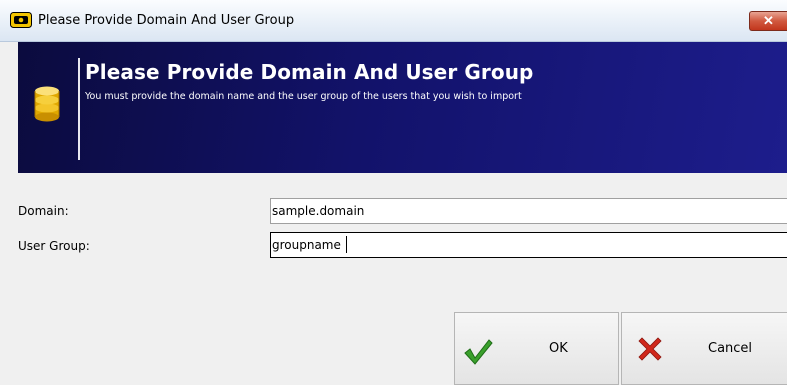 This screenshot has width=787, height=385. Describe the element at coordinates (730, 348) in the screenshot. I see `cancel-label: Cancel` at that location.